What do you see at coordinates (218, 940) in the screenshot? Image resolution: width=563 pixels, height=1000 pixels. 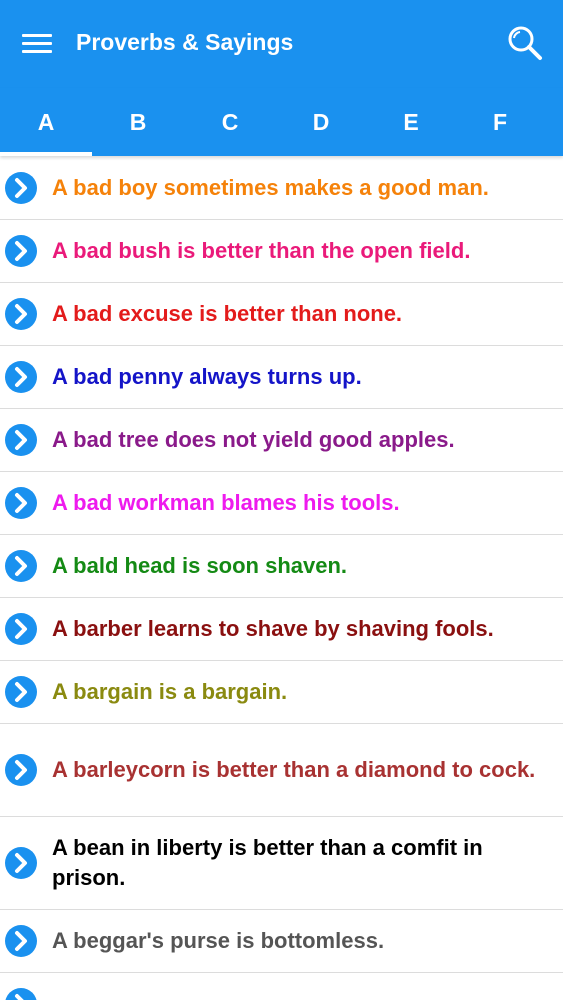 I see `proverb-text: A beggar's purse is bottomless.` at bounding box center [218, 940].